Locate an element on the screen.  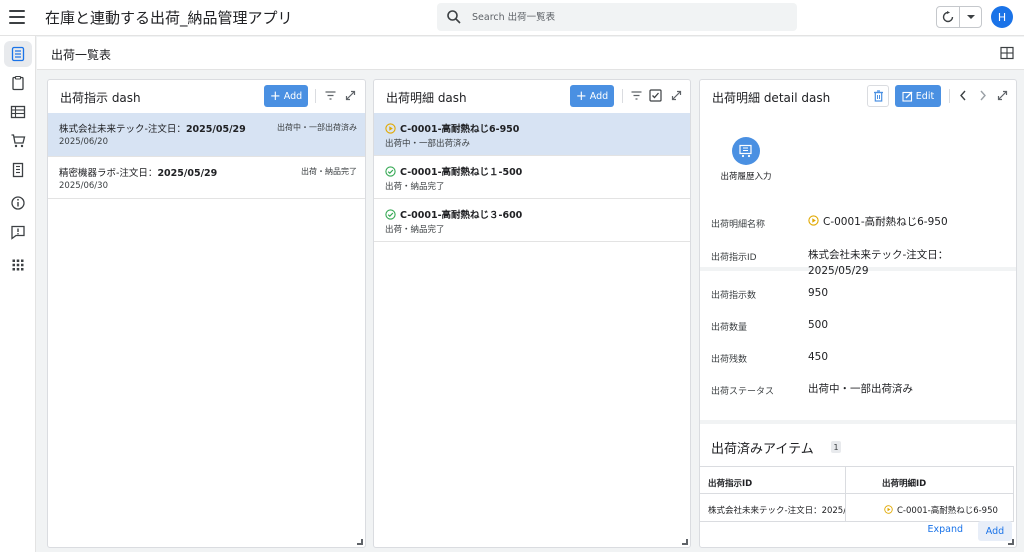
shipping-history-input-action: 出荷履歴入力 is located at coordinates (746, 159).